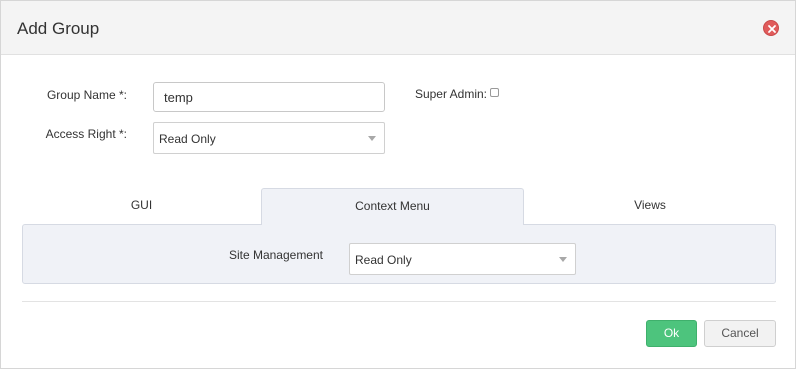 This screenshot has width=796, height=369. Describe the element at coordinates (450, 94) in the screenshot. I see `super-admin-label: Super Admin:` at that location.